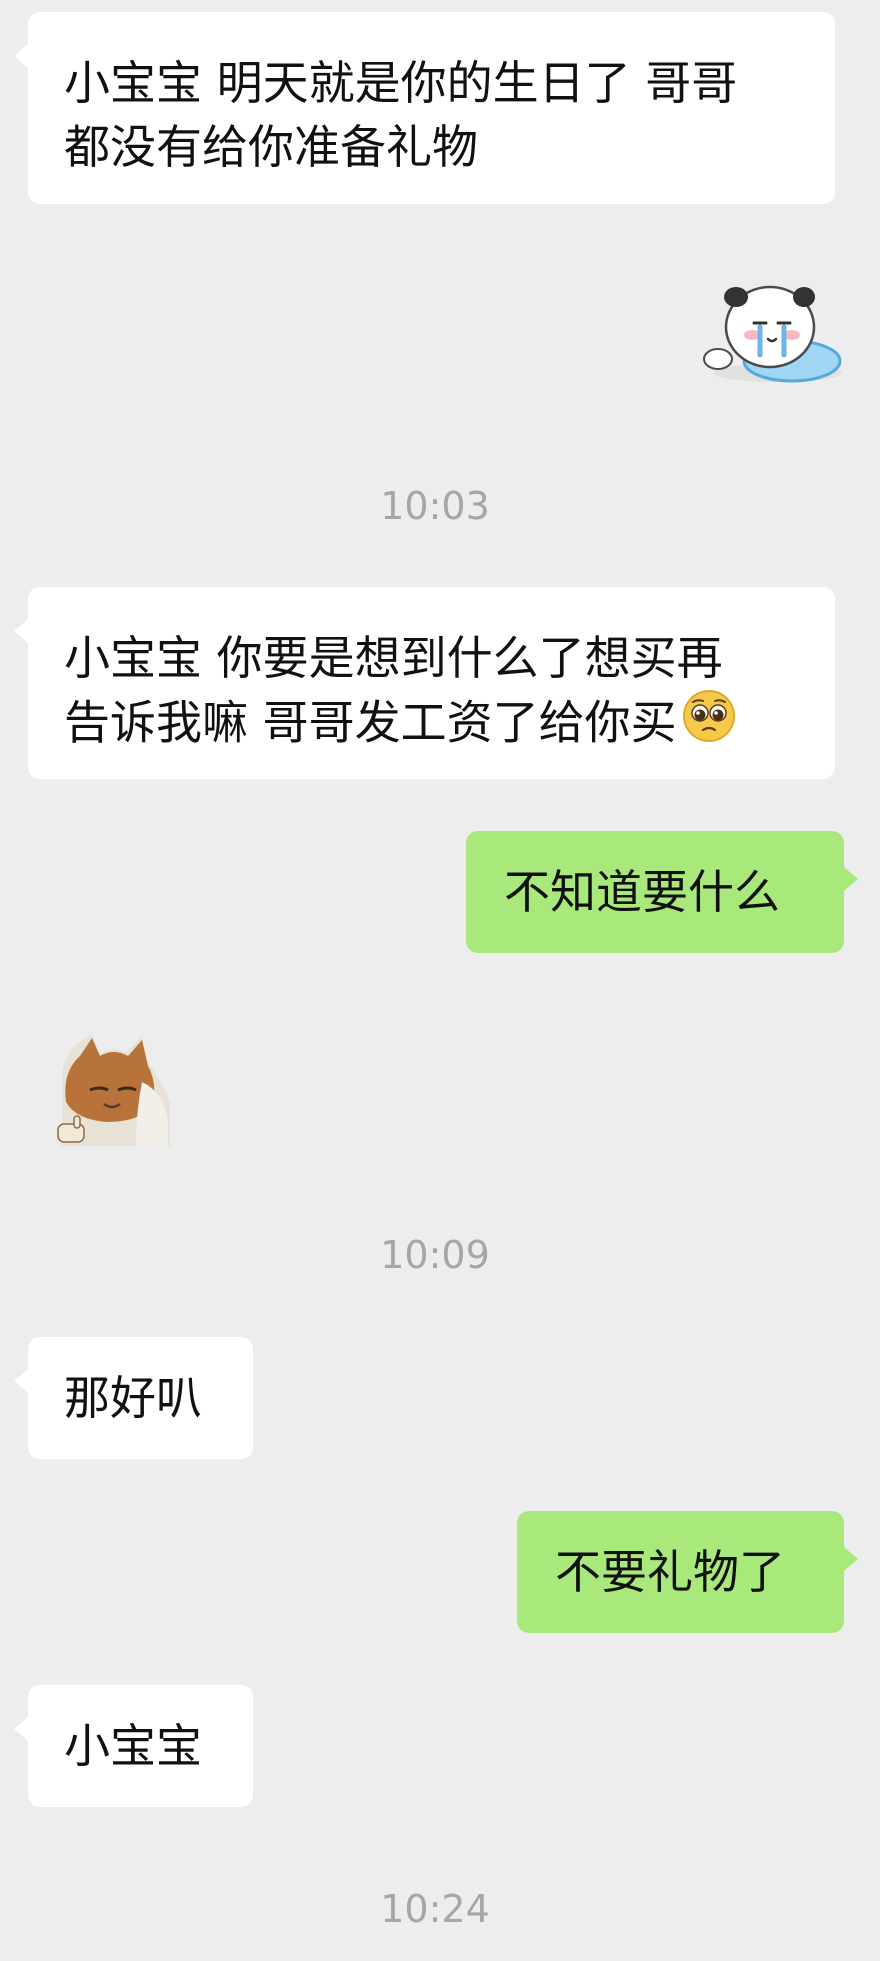  I want to click on message-bubble-incoming: 小宝宝 明天就是你的生日了 哥哥 都没有给你准备礼物, so click(424, 108).